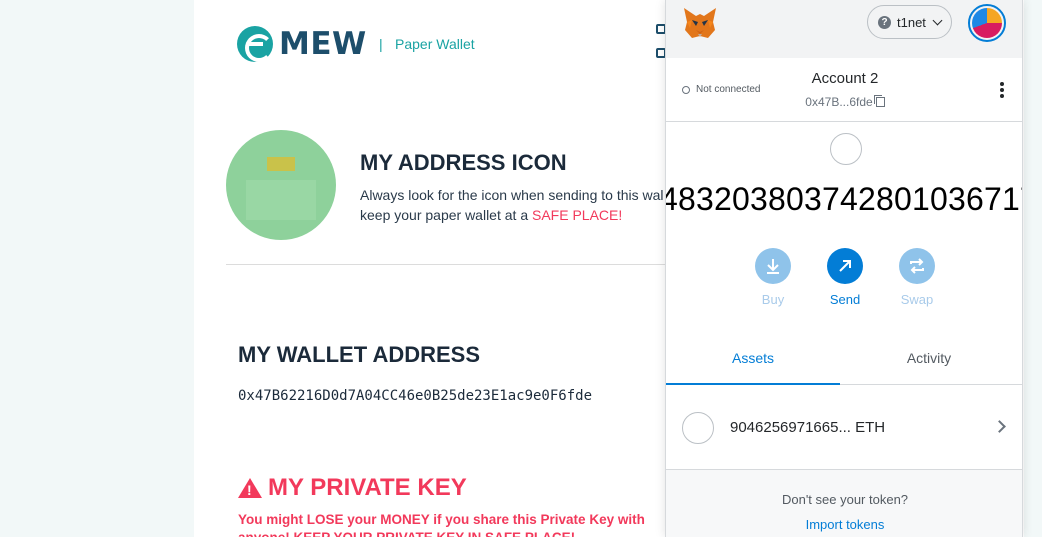 This screenshot has width=1042, height=537. What do you see at coordinates (359, 354) in the screenshot?
I see `wallet-address-heading: MY WALLET ADDRESS` at bounding box center [359, 354].